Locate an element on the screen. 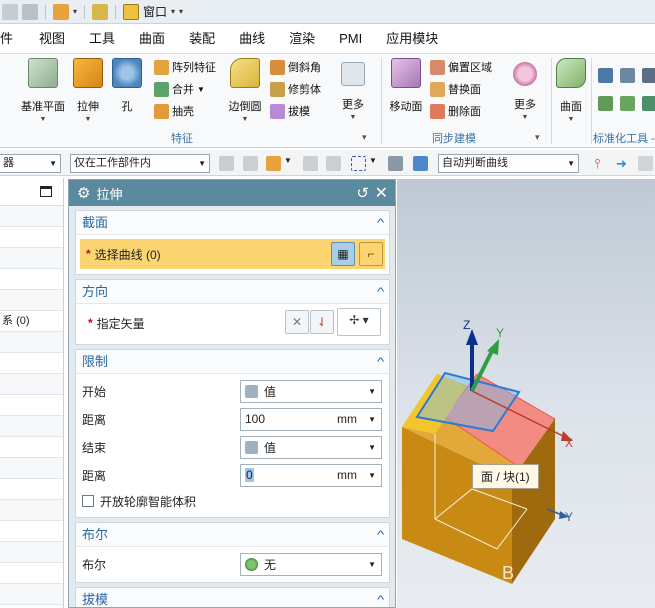 The image size is (655, 608). inferred-vector-dropdown: ✢ ▾ is located at coordinates (359, 322).